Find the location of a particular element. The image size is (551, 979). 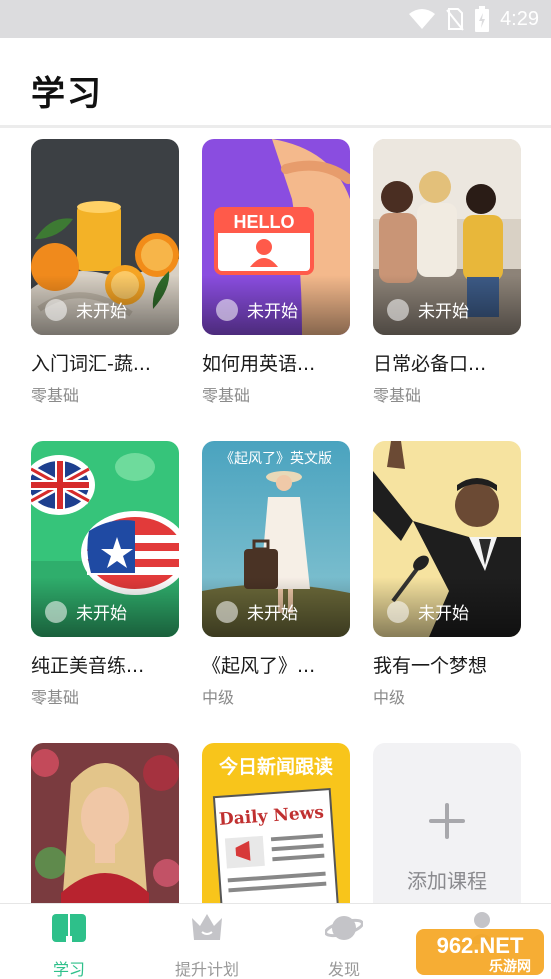

course-thumbnail is located at coordinates (105, 823).